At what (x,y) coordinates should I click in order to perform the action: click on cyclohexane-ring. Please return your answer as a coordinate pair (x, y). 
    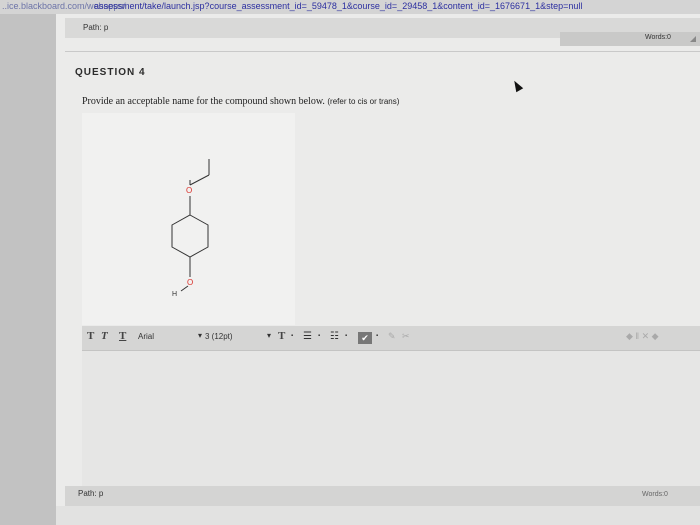
    Looking at the image, I should click on (190, 236).